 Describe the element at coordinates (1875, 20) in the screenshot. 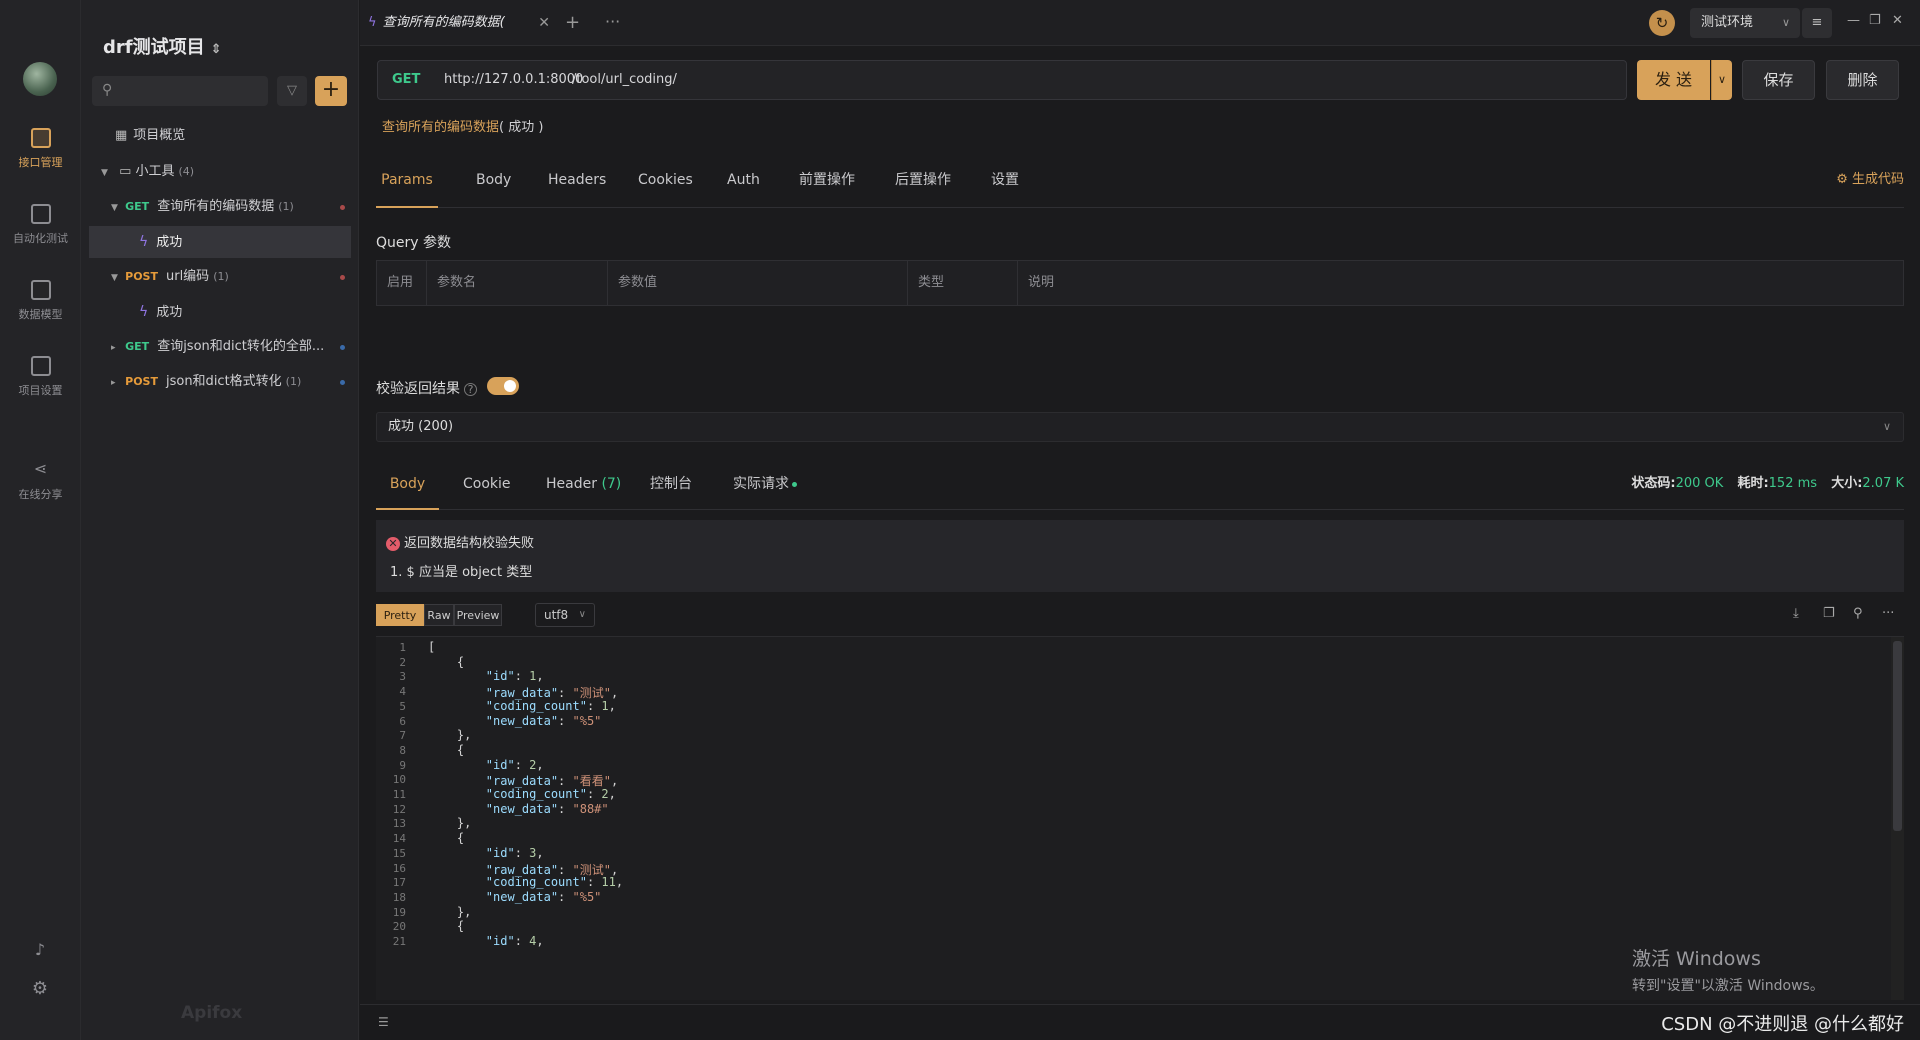

I see `restore-icon: ❐` at that location.